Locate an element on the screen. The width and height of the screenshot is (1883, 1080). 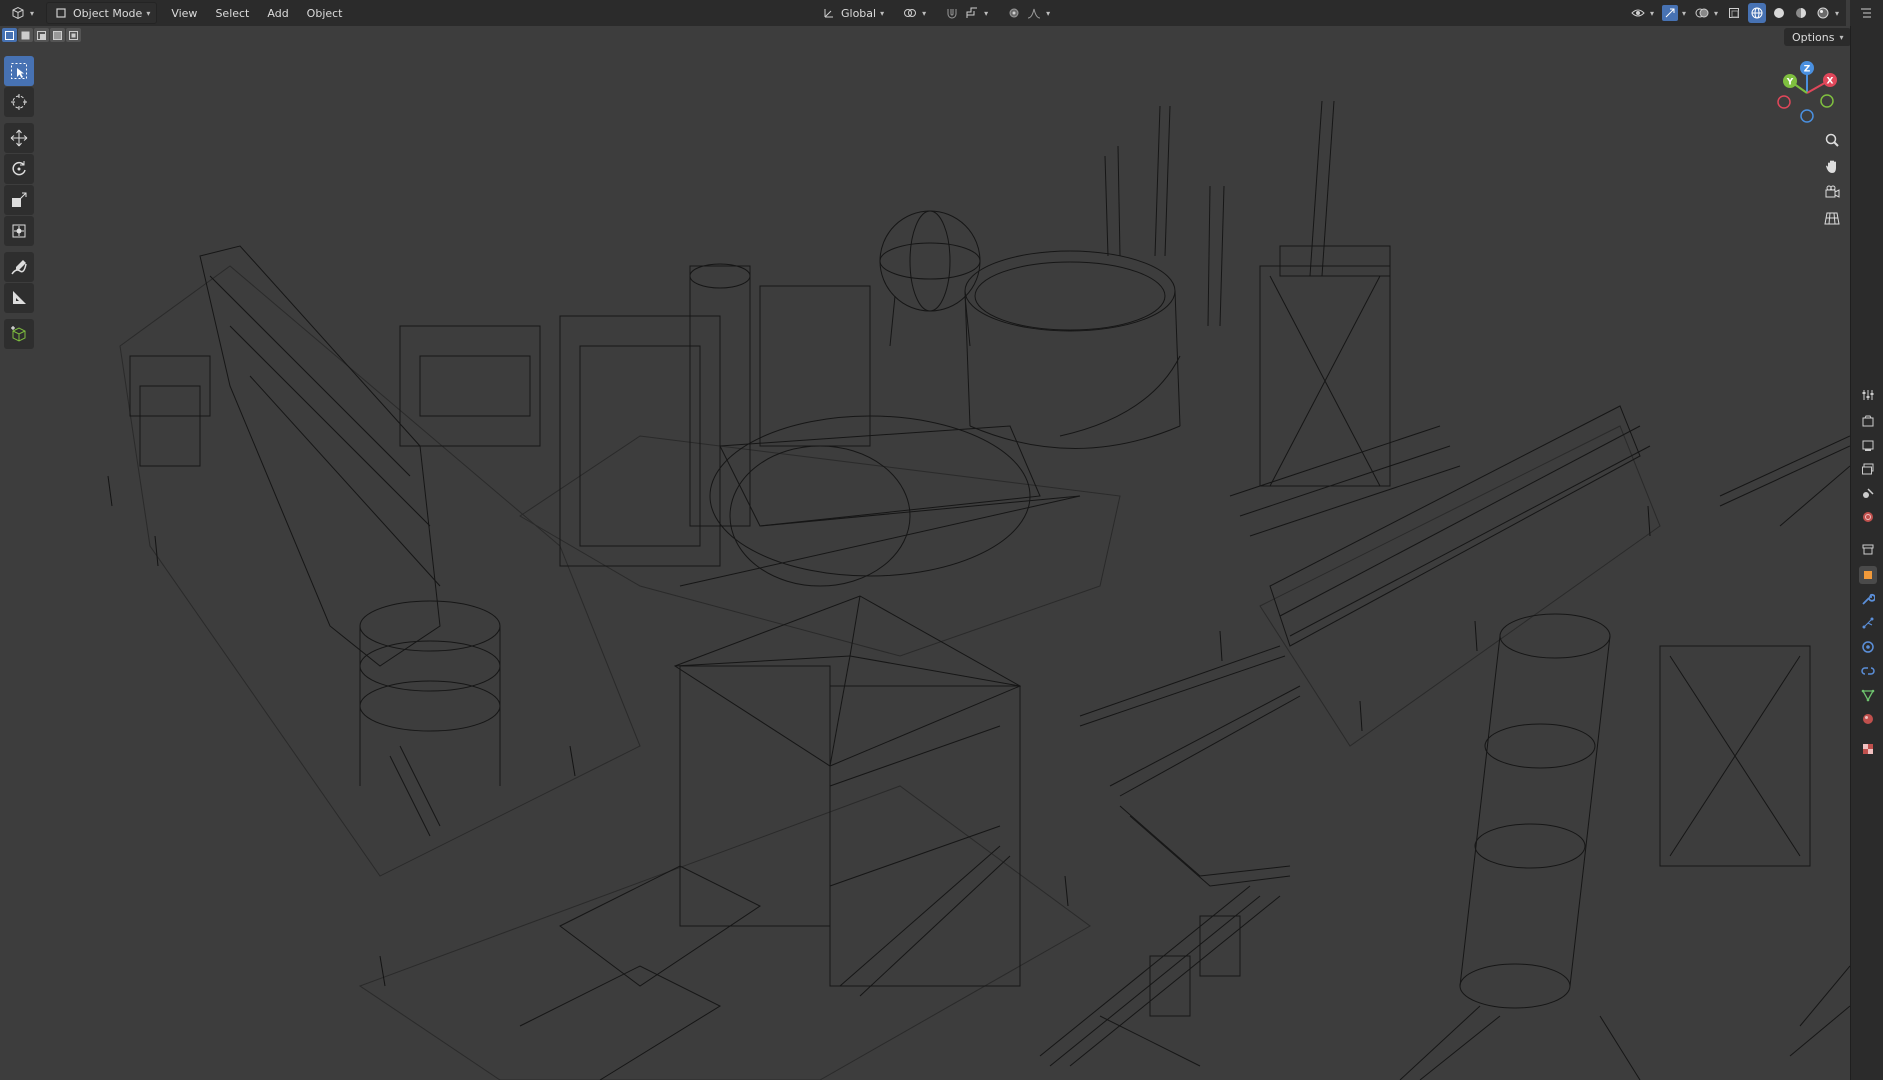
select-box-icon is located at coordinates (19, 71).